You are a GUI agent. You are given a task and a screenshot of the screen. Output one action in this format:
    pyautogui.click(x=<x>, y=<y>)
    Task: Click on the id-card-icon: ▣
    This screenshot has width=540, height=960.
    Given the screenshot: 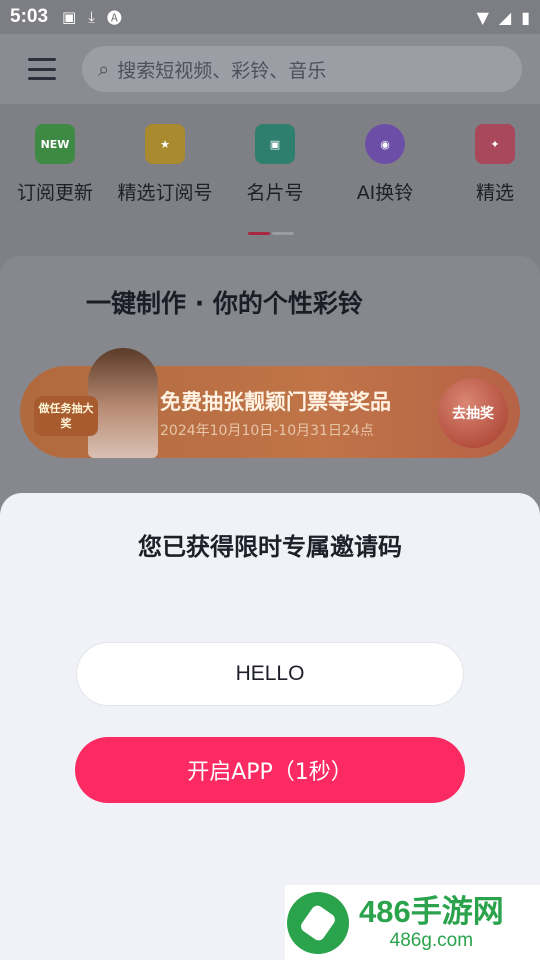 What is the action you would take?
    pyautogui.click(x=275, y=144)
    